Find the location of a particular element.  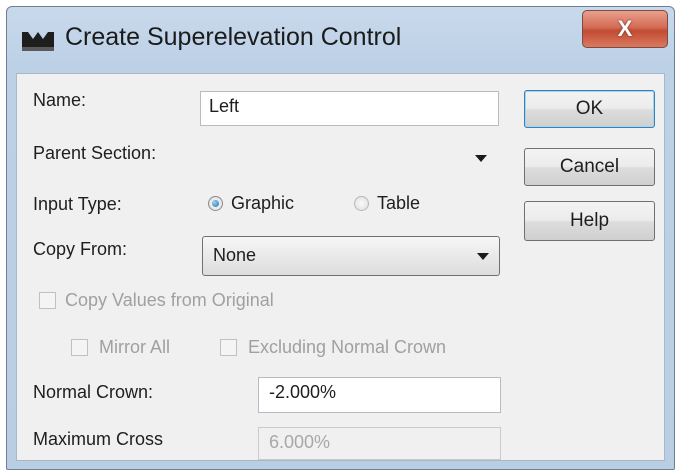

input-type-label: Input Type: is located at coordinates (77, 204).